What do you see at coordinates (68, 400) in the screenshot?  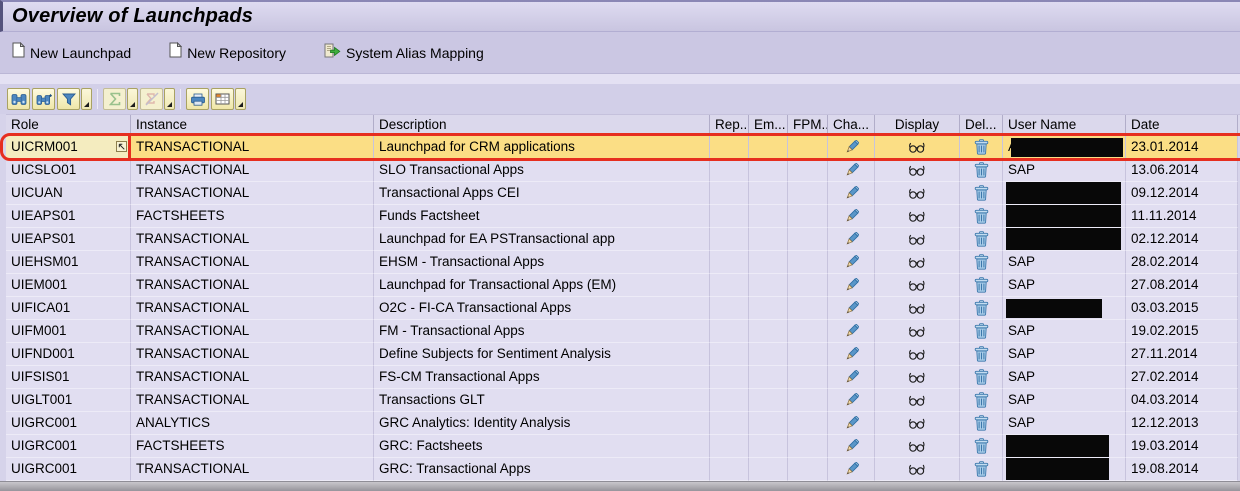 I see `cell-role: UIGLT001` at bounding box center [68, 400].